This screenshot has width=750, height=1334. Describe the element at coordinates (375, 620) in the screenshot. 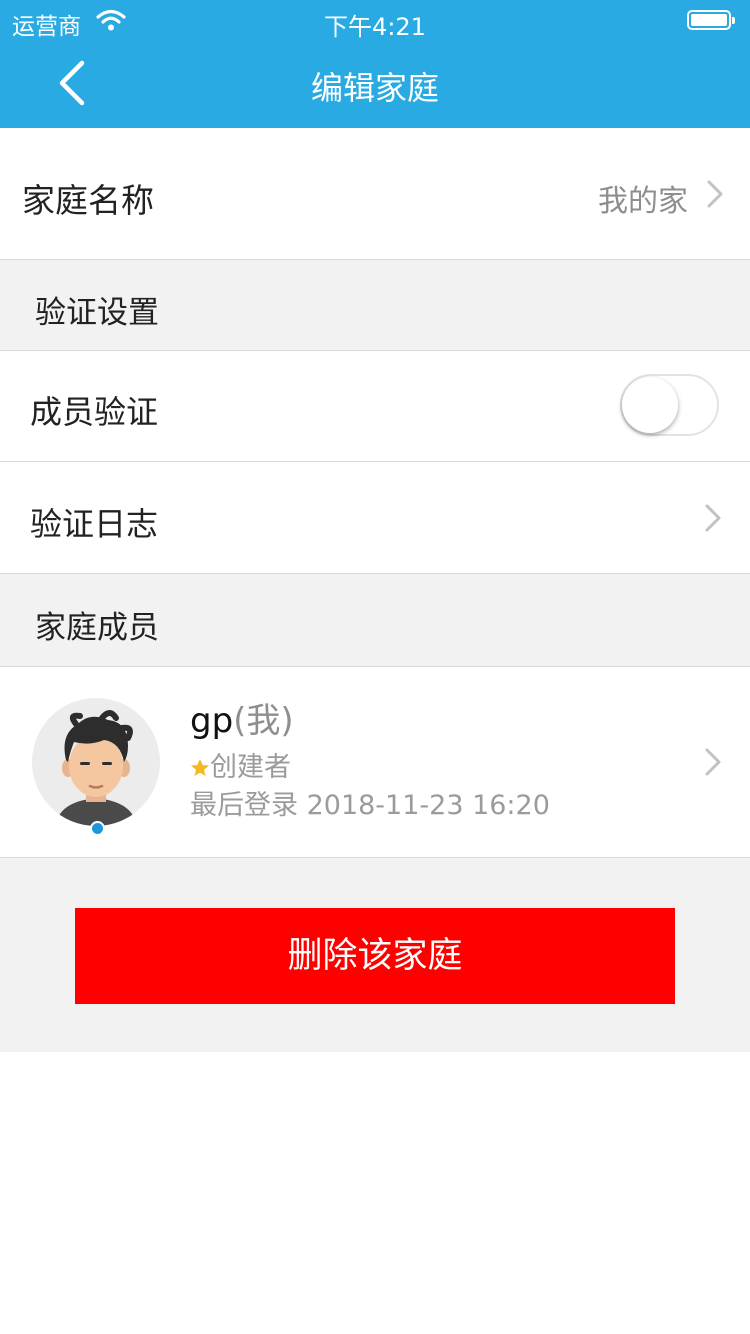

I see `members-section-header: 家庭成员` at that location.